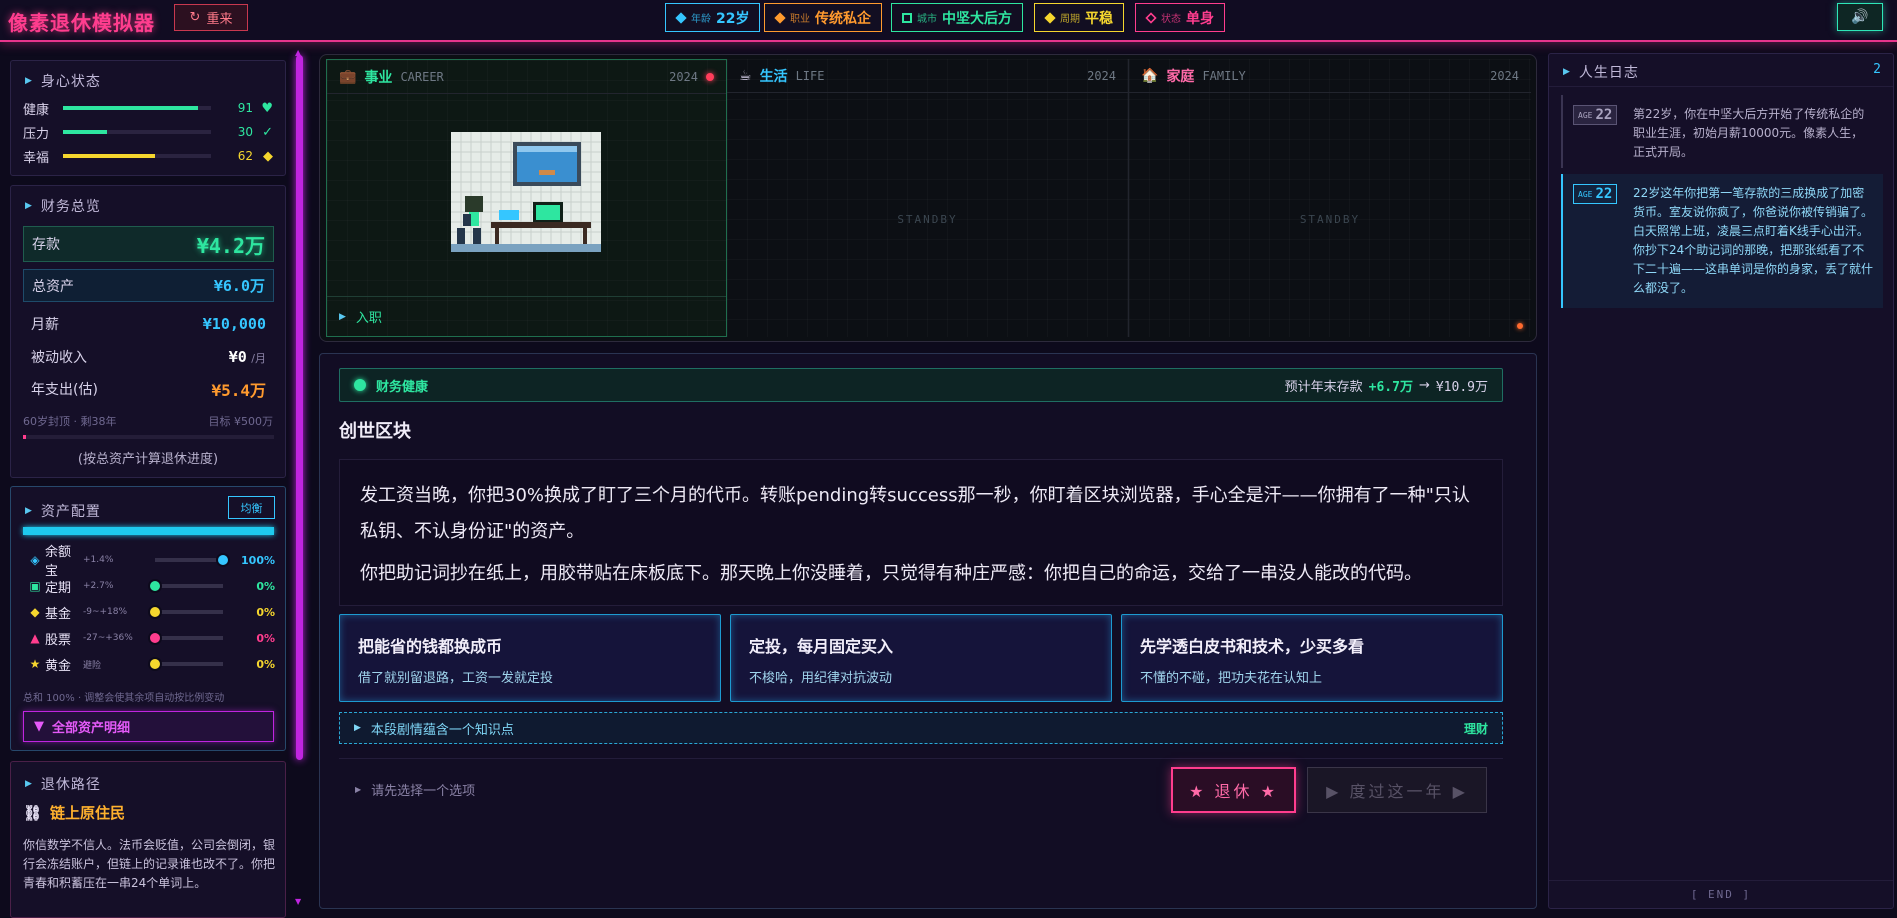 The height and width of the screenshot is (918, 1897). Describe the element at coordinates (780, 17) in the screenshot. I see `diamond-icon` at that location.